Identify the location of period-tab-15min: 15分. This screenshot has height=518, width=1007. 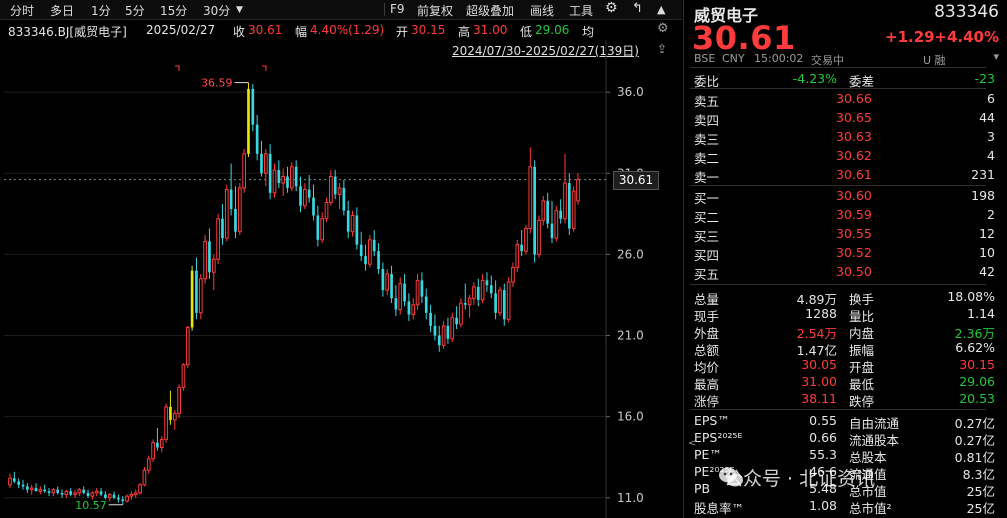
(173, 10).